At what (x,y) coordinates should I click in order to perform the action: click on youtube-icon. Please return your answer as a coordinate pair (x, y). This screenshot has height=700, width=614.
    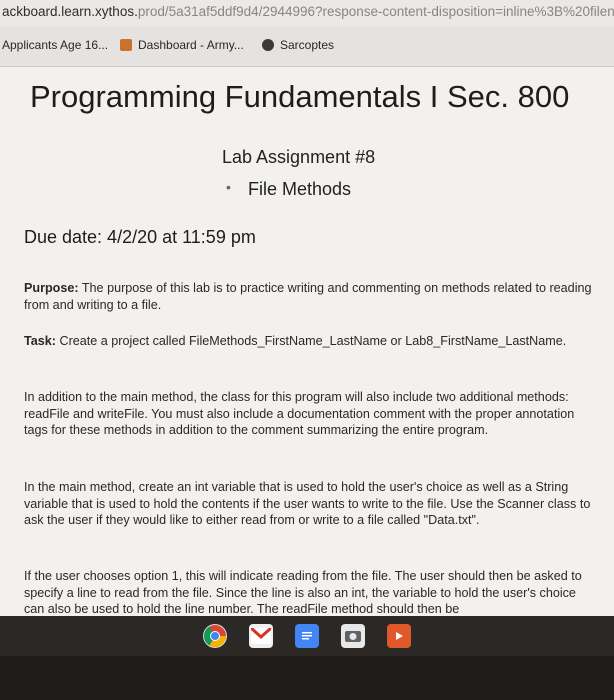
    Looking at the image, I should click on (399, 636).